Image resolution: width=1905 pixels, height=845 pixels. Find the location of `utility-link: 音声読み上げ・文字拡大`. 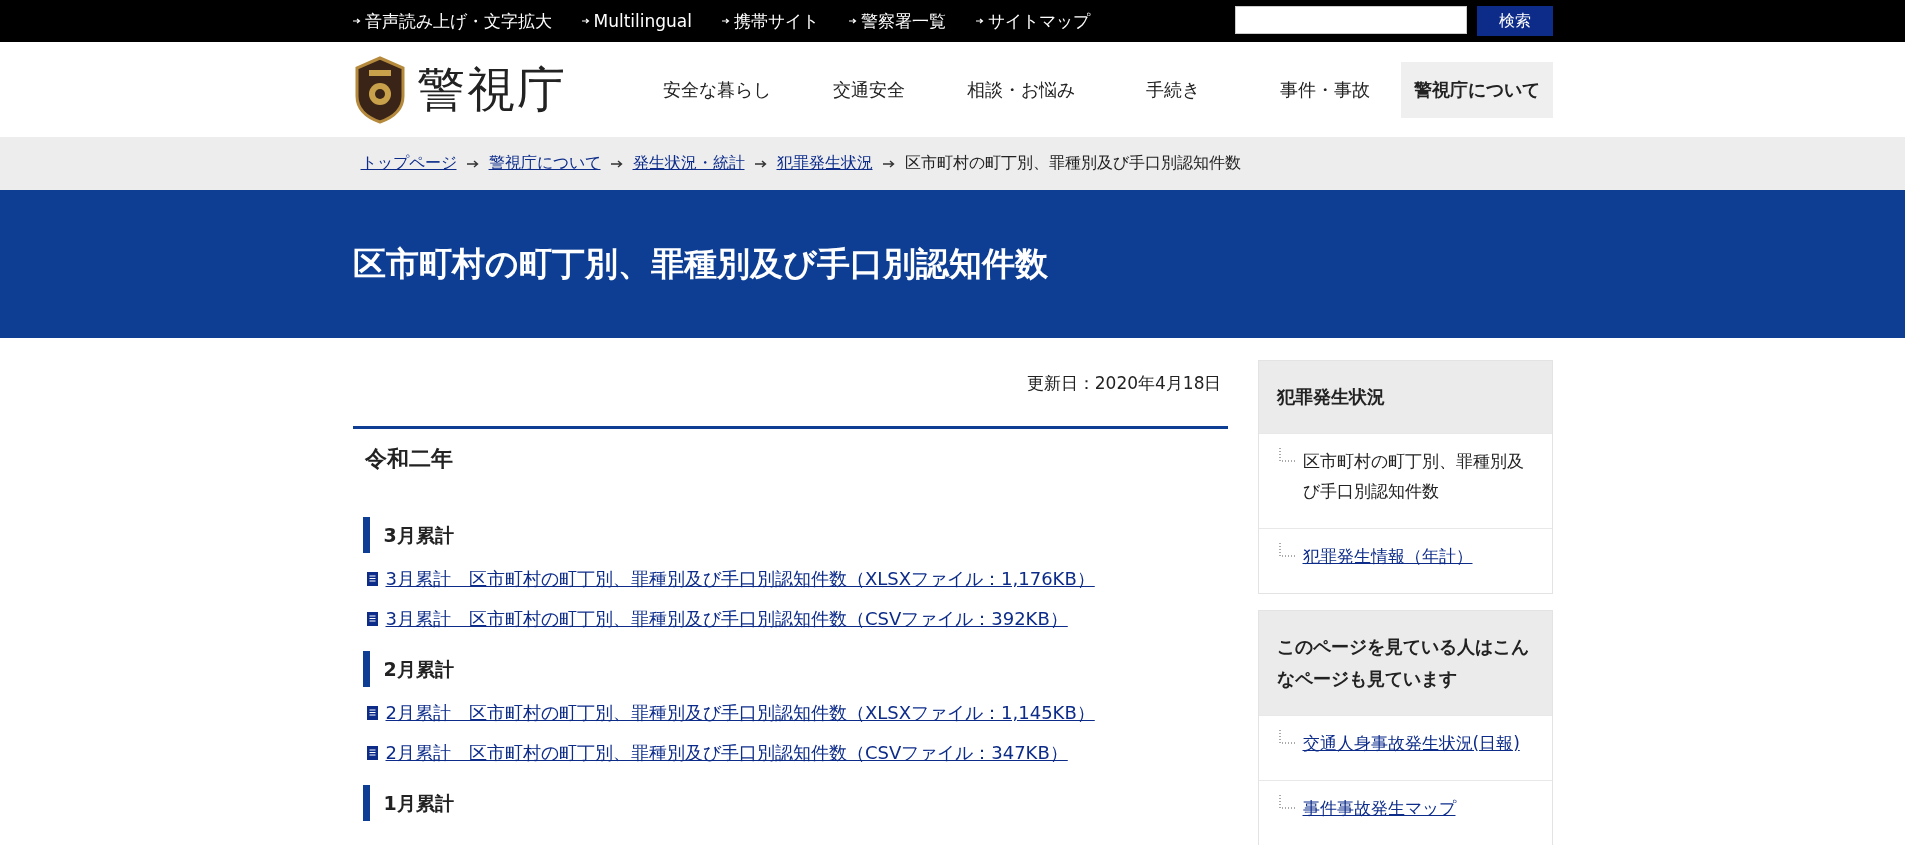

utility-link: 音声読み上げ・文字拡大 is located at coordinates (452, 21).